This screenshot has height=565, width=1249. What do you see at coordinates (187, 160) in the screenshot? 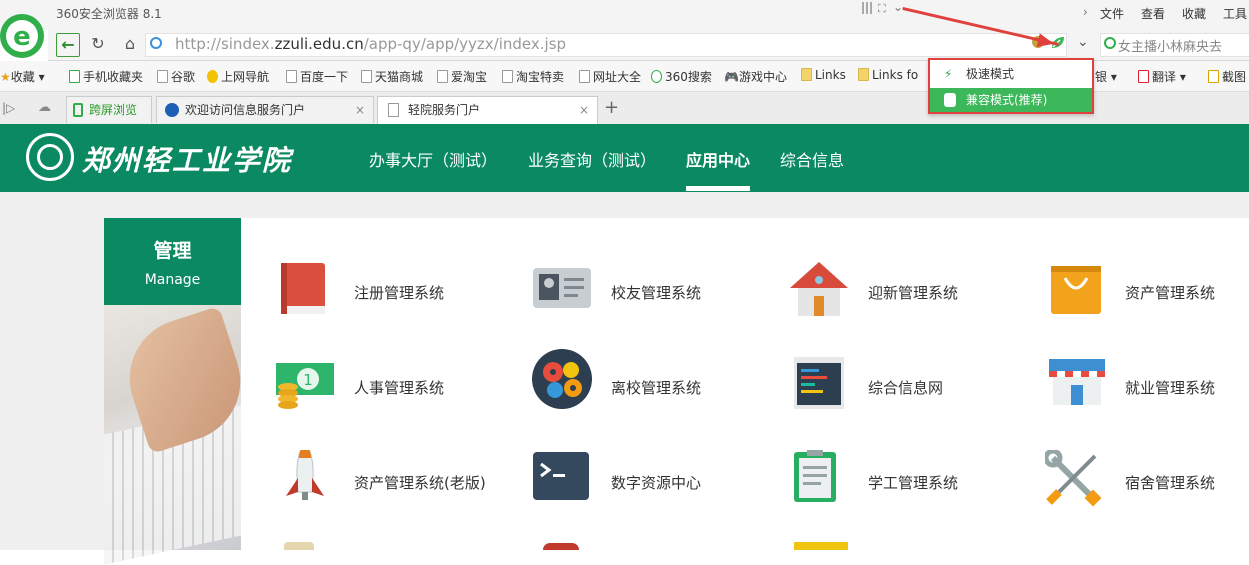
I see `site-name: 郑州轻工业学院` at bounding box center [187, 160].